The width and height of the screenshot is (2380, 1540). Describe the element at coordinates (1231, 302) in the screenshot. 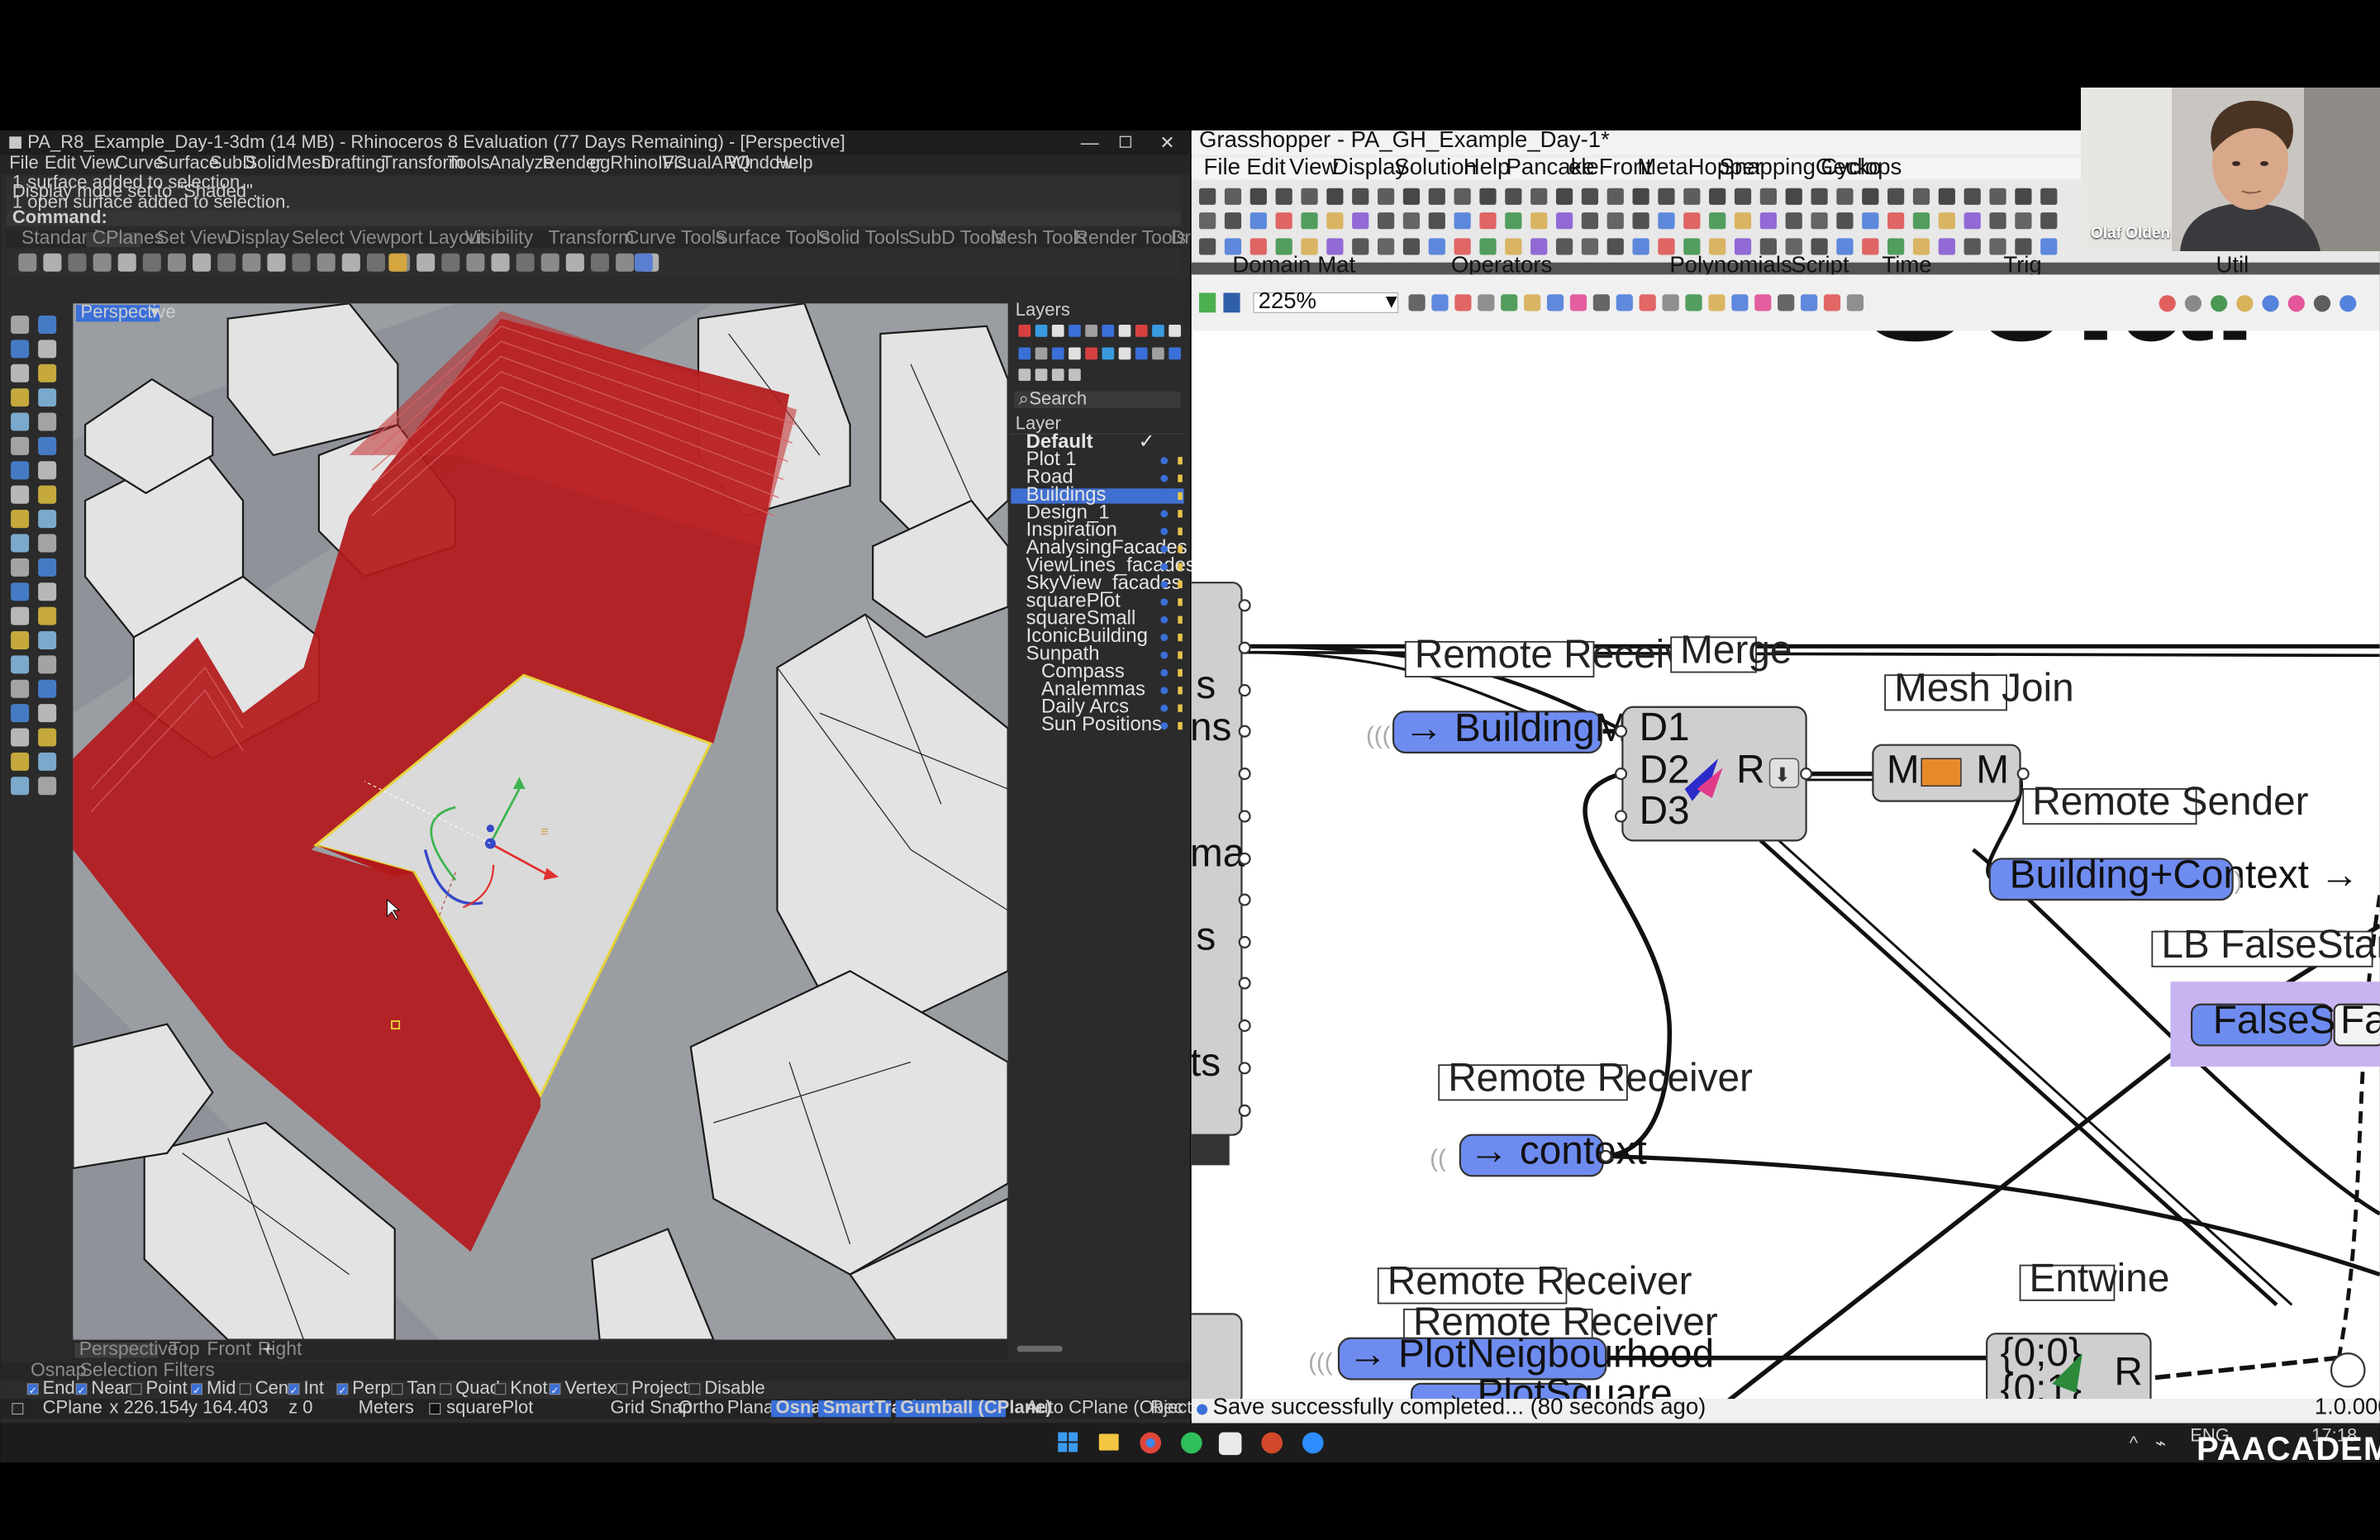

I see `save-file-icon` at that location.